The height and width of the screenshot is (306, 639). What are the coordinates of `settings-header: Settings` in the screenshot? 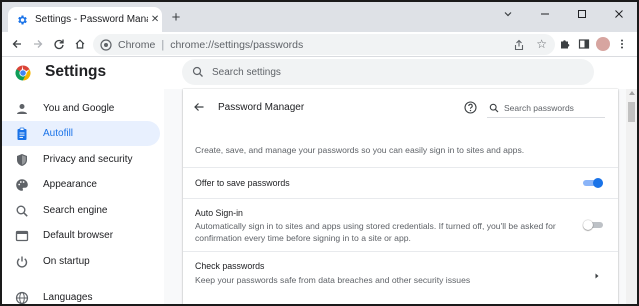 It's located at (319, 73).